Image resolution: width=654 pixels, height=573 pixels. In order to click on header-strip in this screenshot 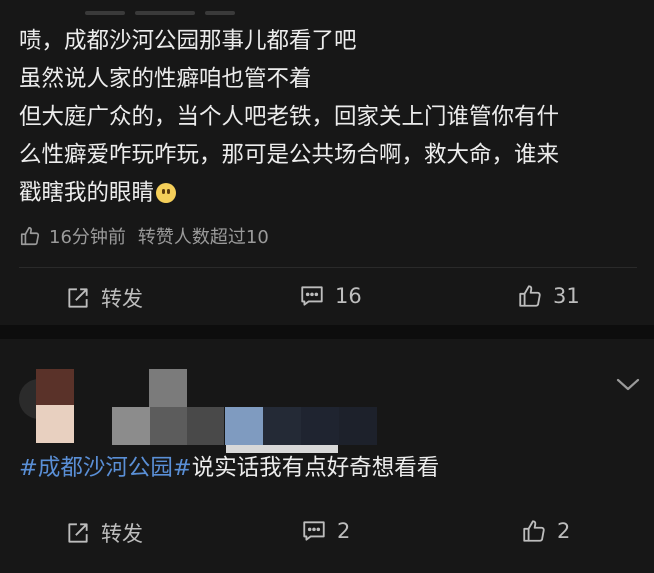, I will do `click(167, 7)`.